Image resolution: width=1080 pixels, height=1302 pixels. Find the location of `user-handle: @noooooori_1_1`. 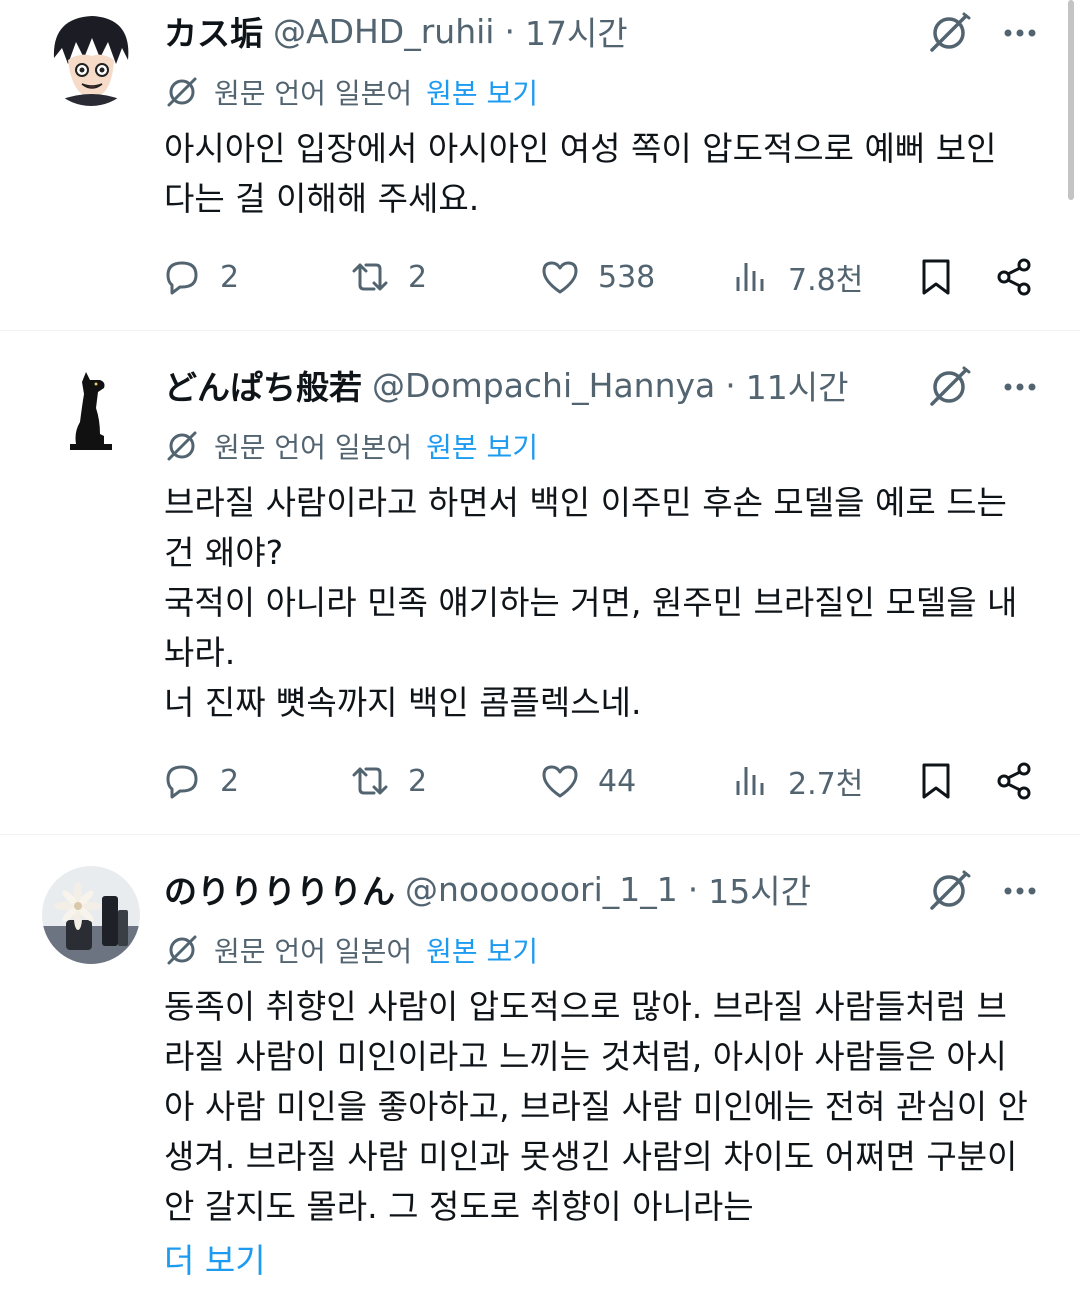

user-handle: @noooooori_1_1 is located at coordinates (541, 889).